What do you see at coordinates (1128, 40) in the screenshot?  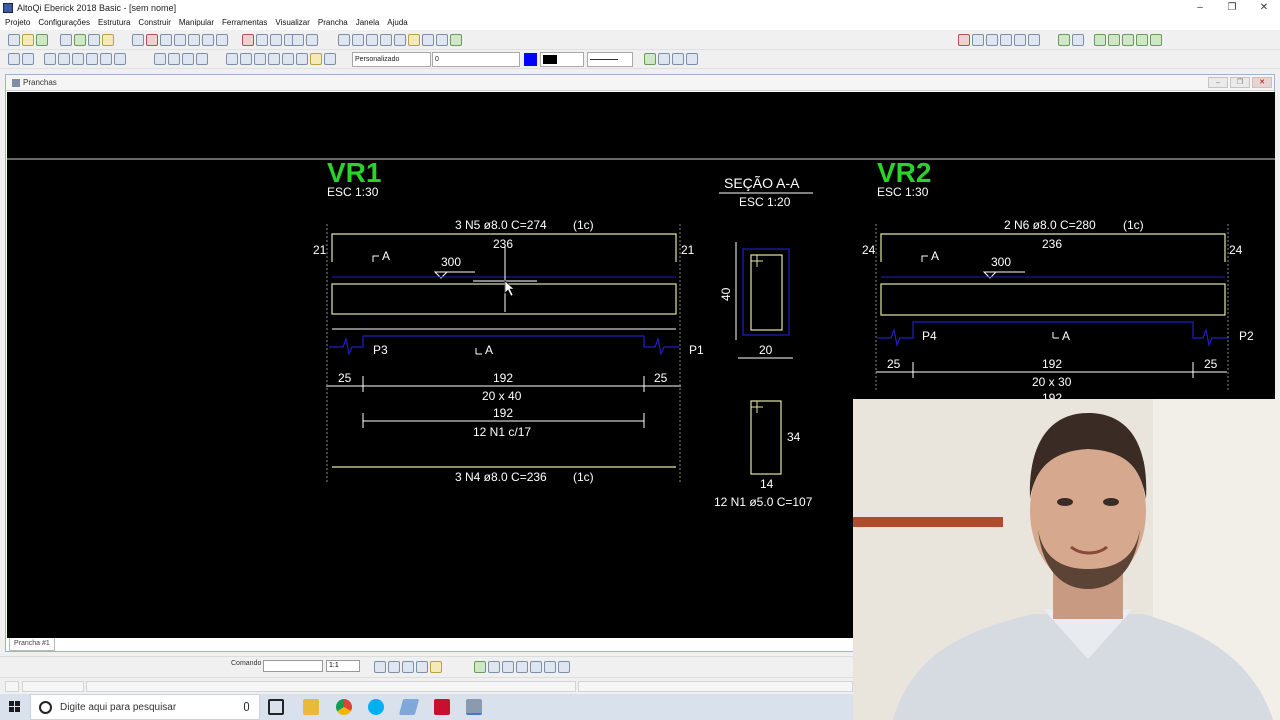 I see `zoom-all-icon` at bounding box center [1128, 40].